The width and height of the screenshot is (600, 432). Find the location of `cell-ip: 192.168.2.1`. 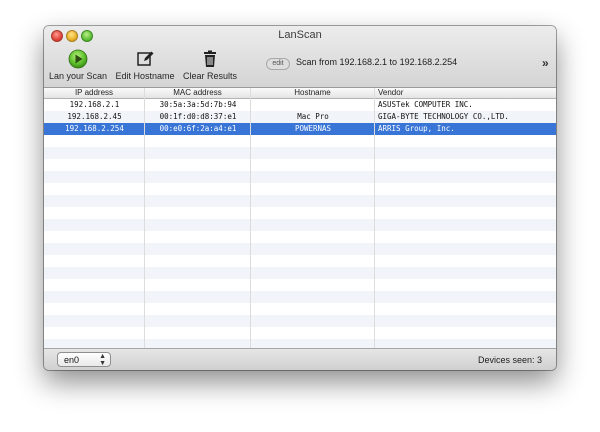

cell-ip: 192.168.2.1 is located at coordinates (94, 104).